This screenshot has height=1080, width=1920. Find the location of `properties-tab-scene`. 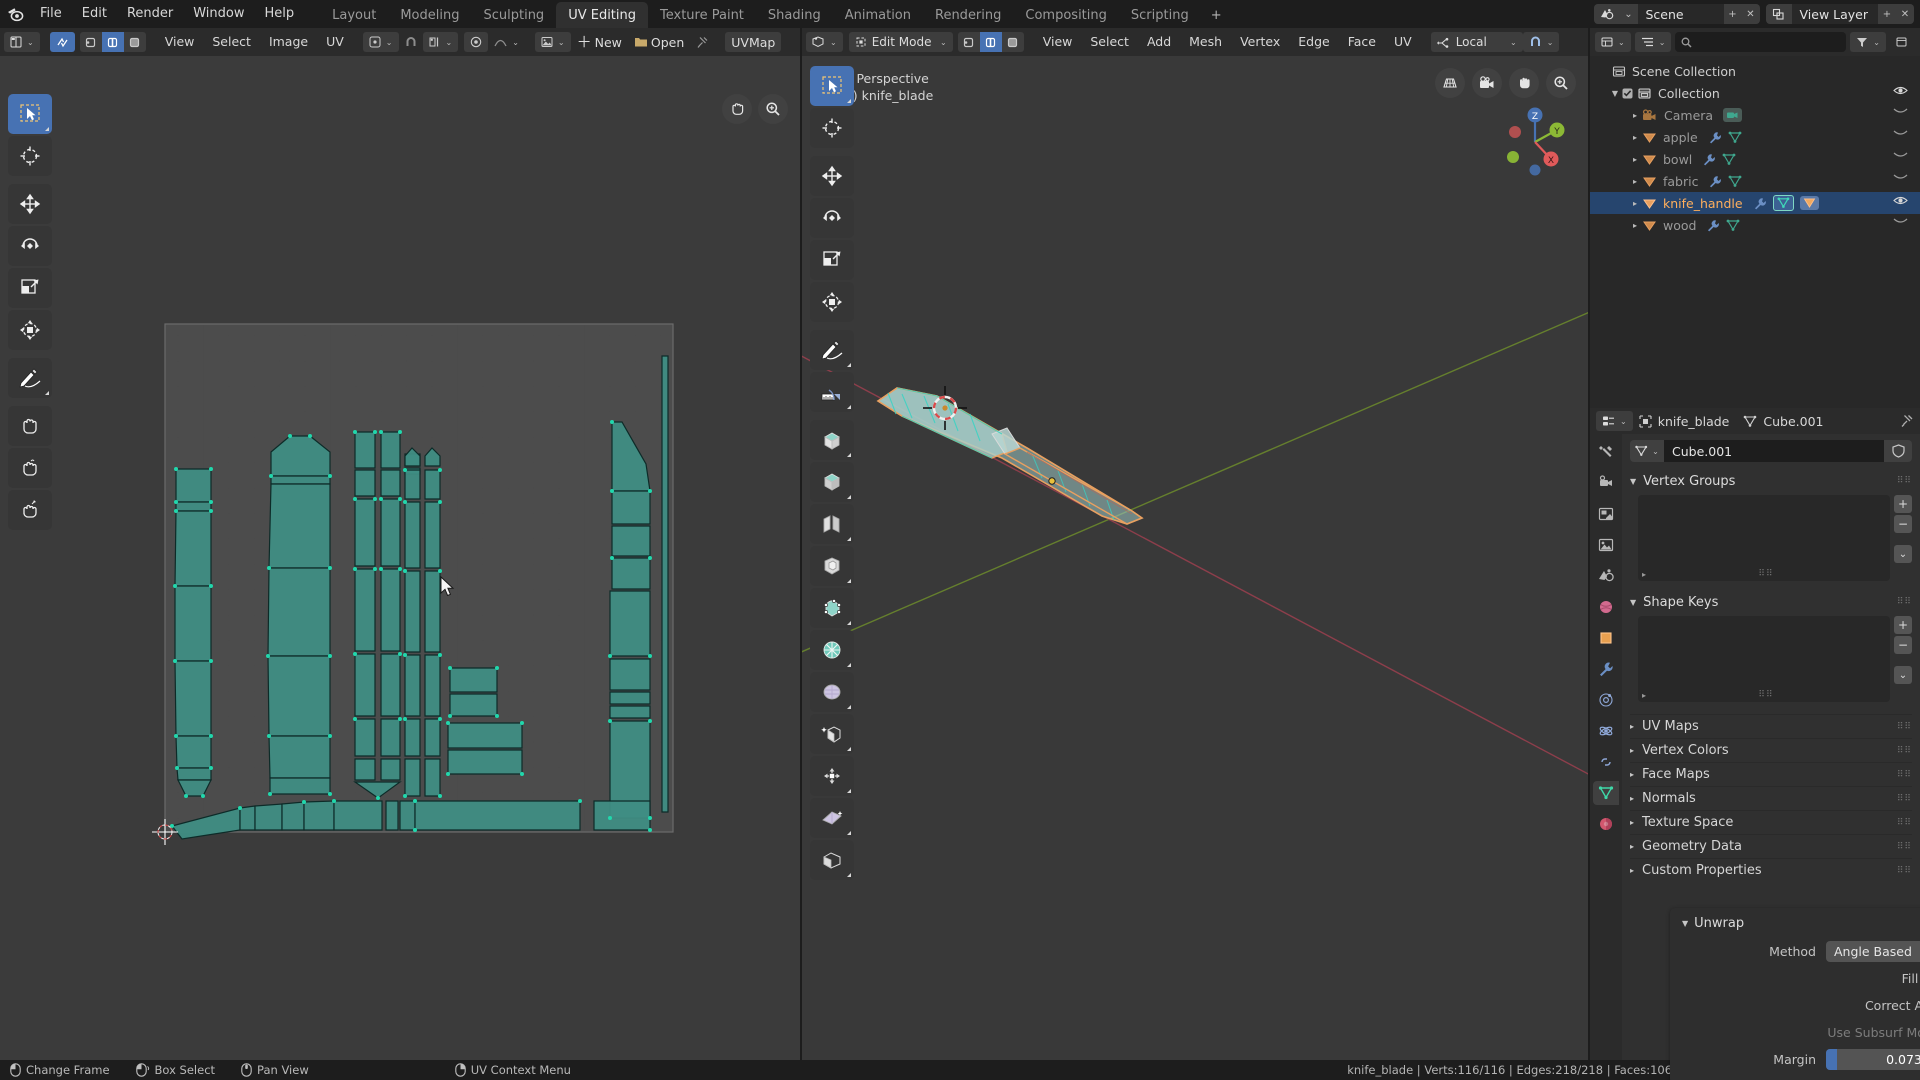

properties-tab-scene is located at coordinates (1606, 576).